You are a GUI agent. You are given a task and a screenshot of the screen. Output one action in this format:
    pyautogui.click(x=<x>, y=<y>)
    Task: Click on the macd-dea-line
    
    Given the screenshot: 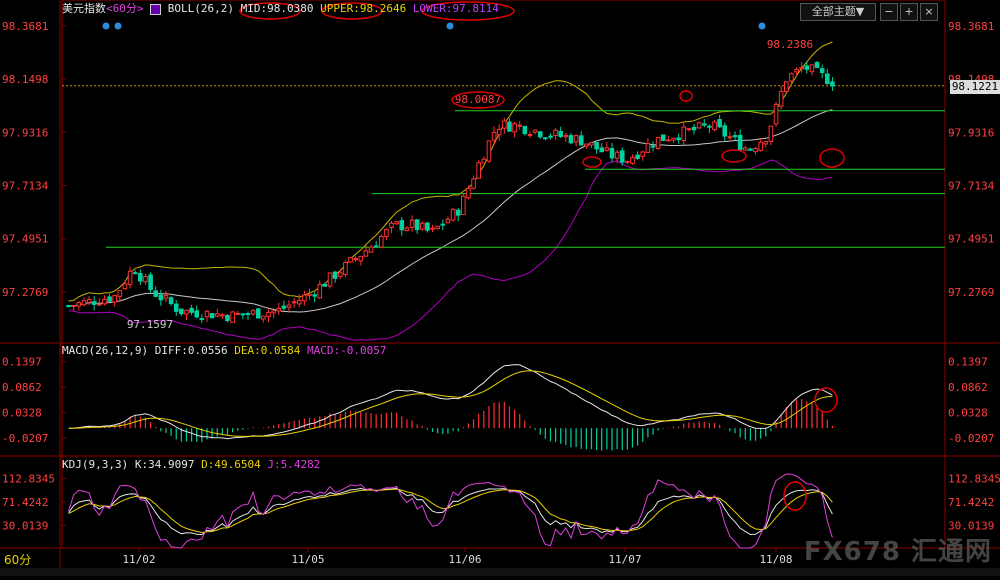 What is the action you would take?
    pyautogui.click(x=450, y=403)
    